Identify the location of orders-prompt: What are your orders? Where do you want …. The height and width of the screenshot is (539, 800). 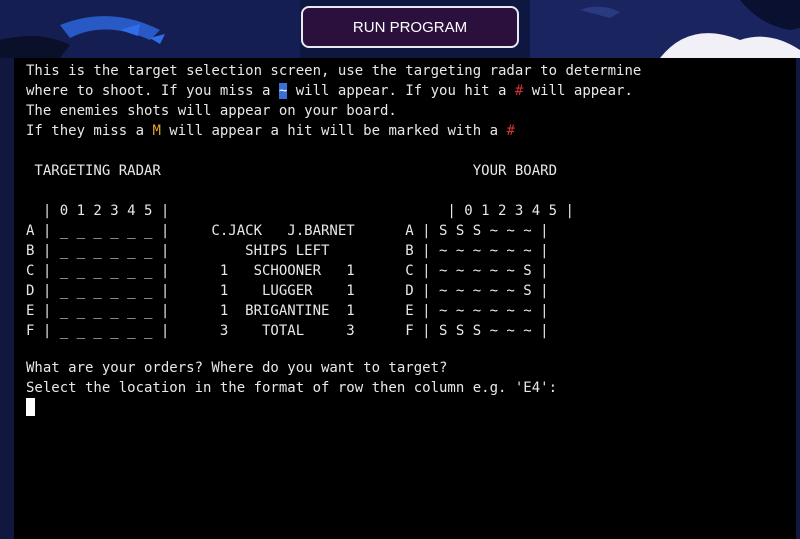
(237, 368).